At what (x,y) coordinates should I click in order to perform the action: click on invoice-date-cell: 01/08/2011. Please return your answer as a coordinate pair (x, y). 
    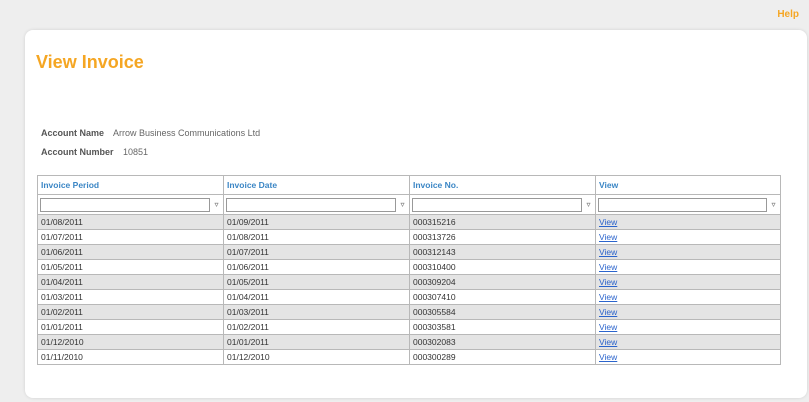
    Looking at the image, I should click on (316, 237).